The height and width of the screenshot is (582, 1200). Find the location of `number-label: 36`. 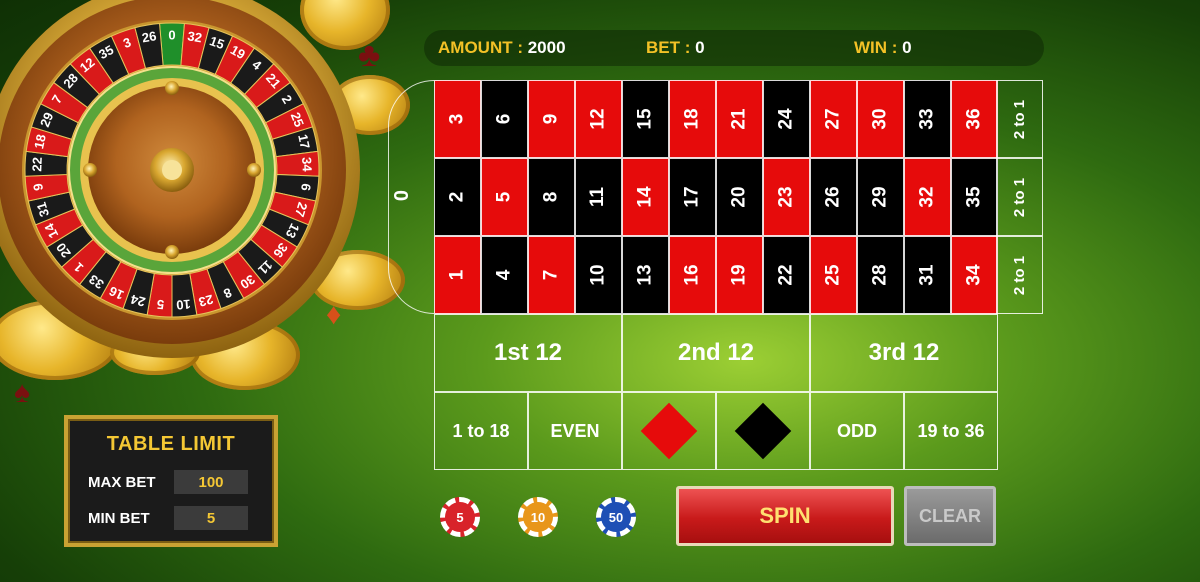

number-label: 36 is located at coordinates (974, 119).